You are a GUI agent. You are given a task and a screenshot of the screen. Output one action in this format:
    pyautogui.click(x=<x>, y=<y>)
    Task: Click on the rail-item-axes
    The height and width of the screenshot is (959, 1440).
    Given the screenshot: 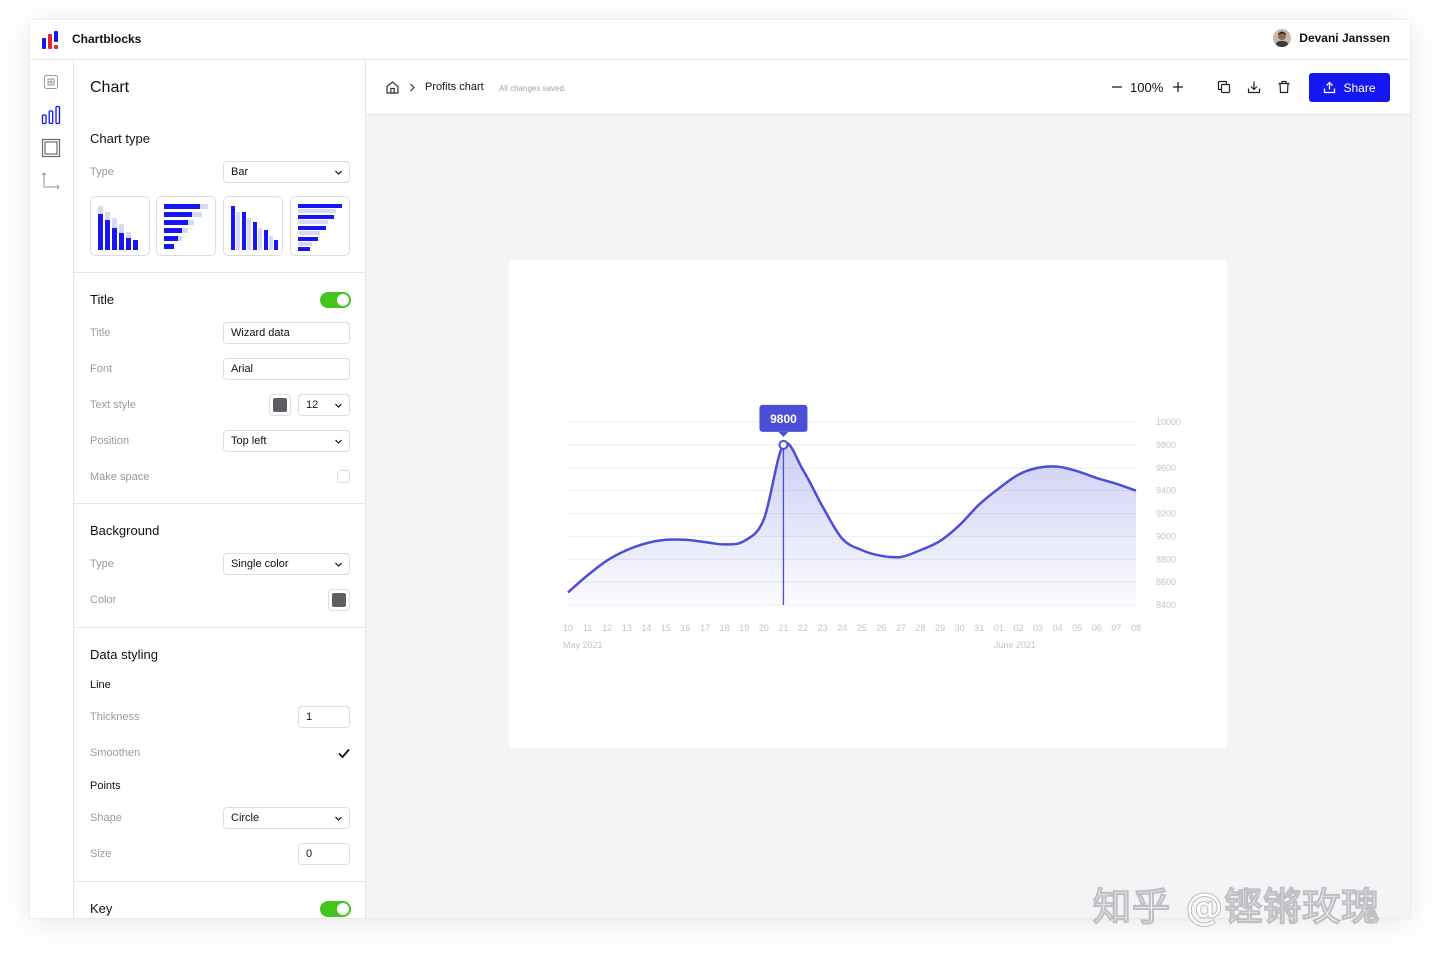 What is the action you would take?
    pyautogui.click(x=51, y=180)
    